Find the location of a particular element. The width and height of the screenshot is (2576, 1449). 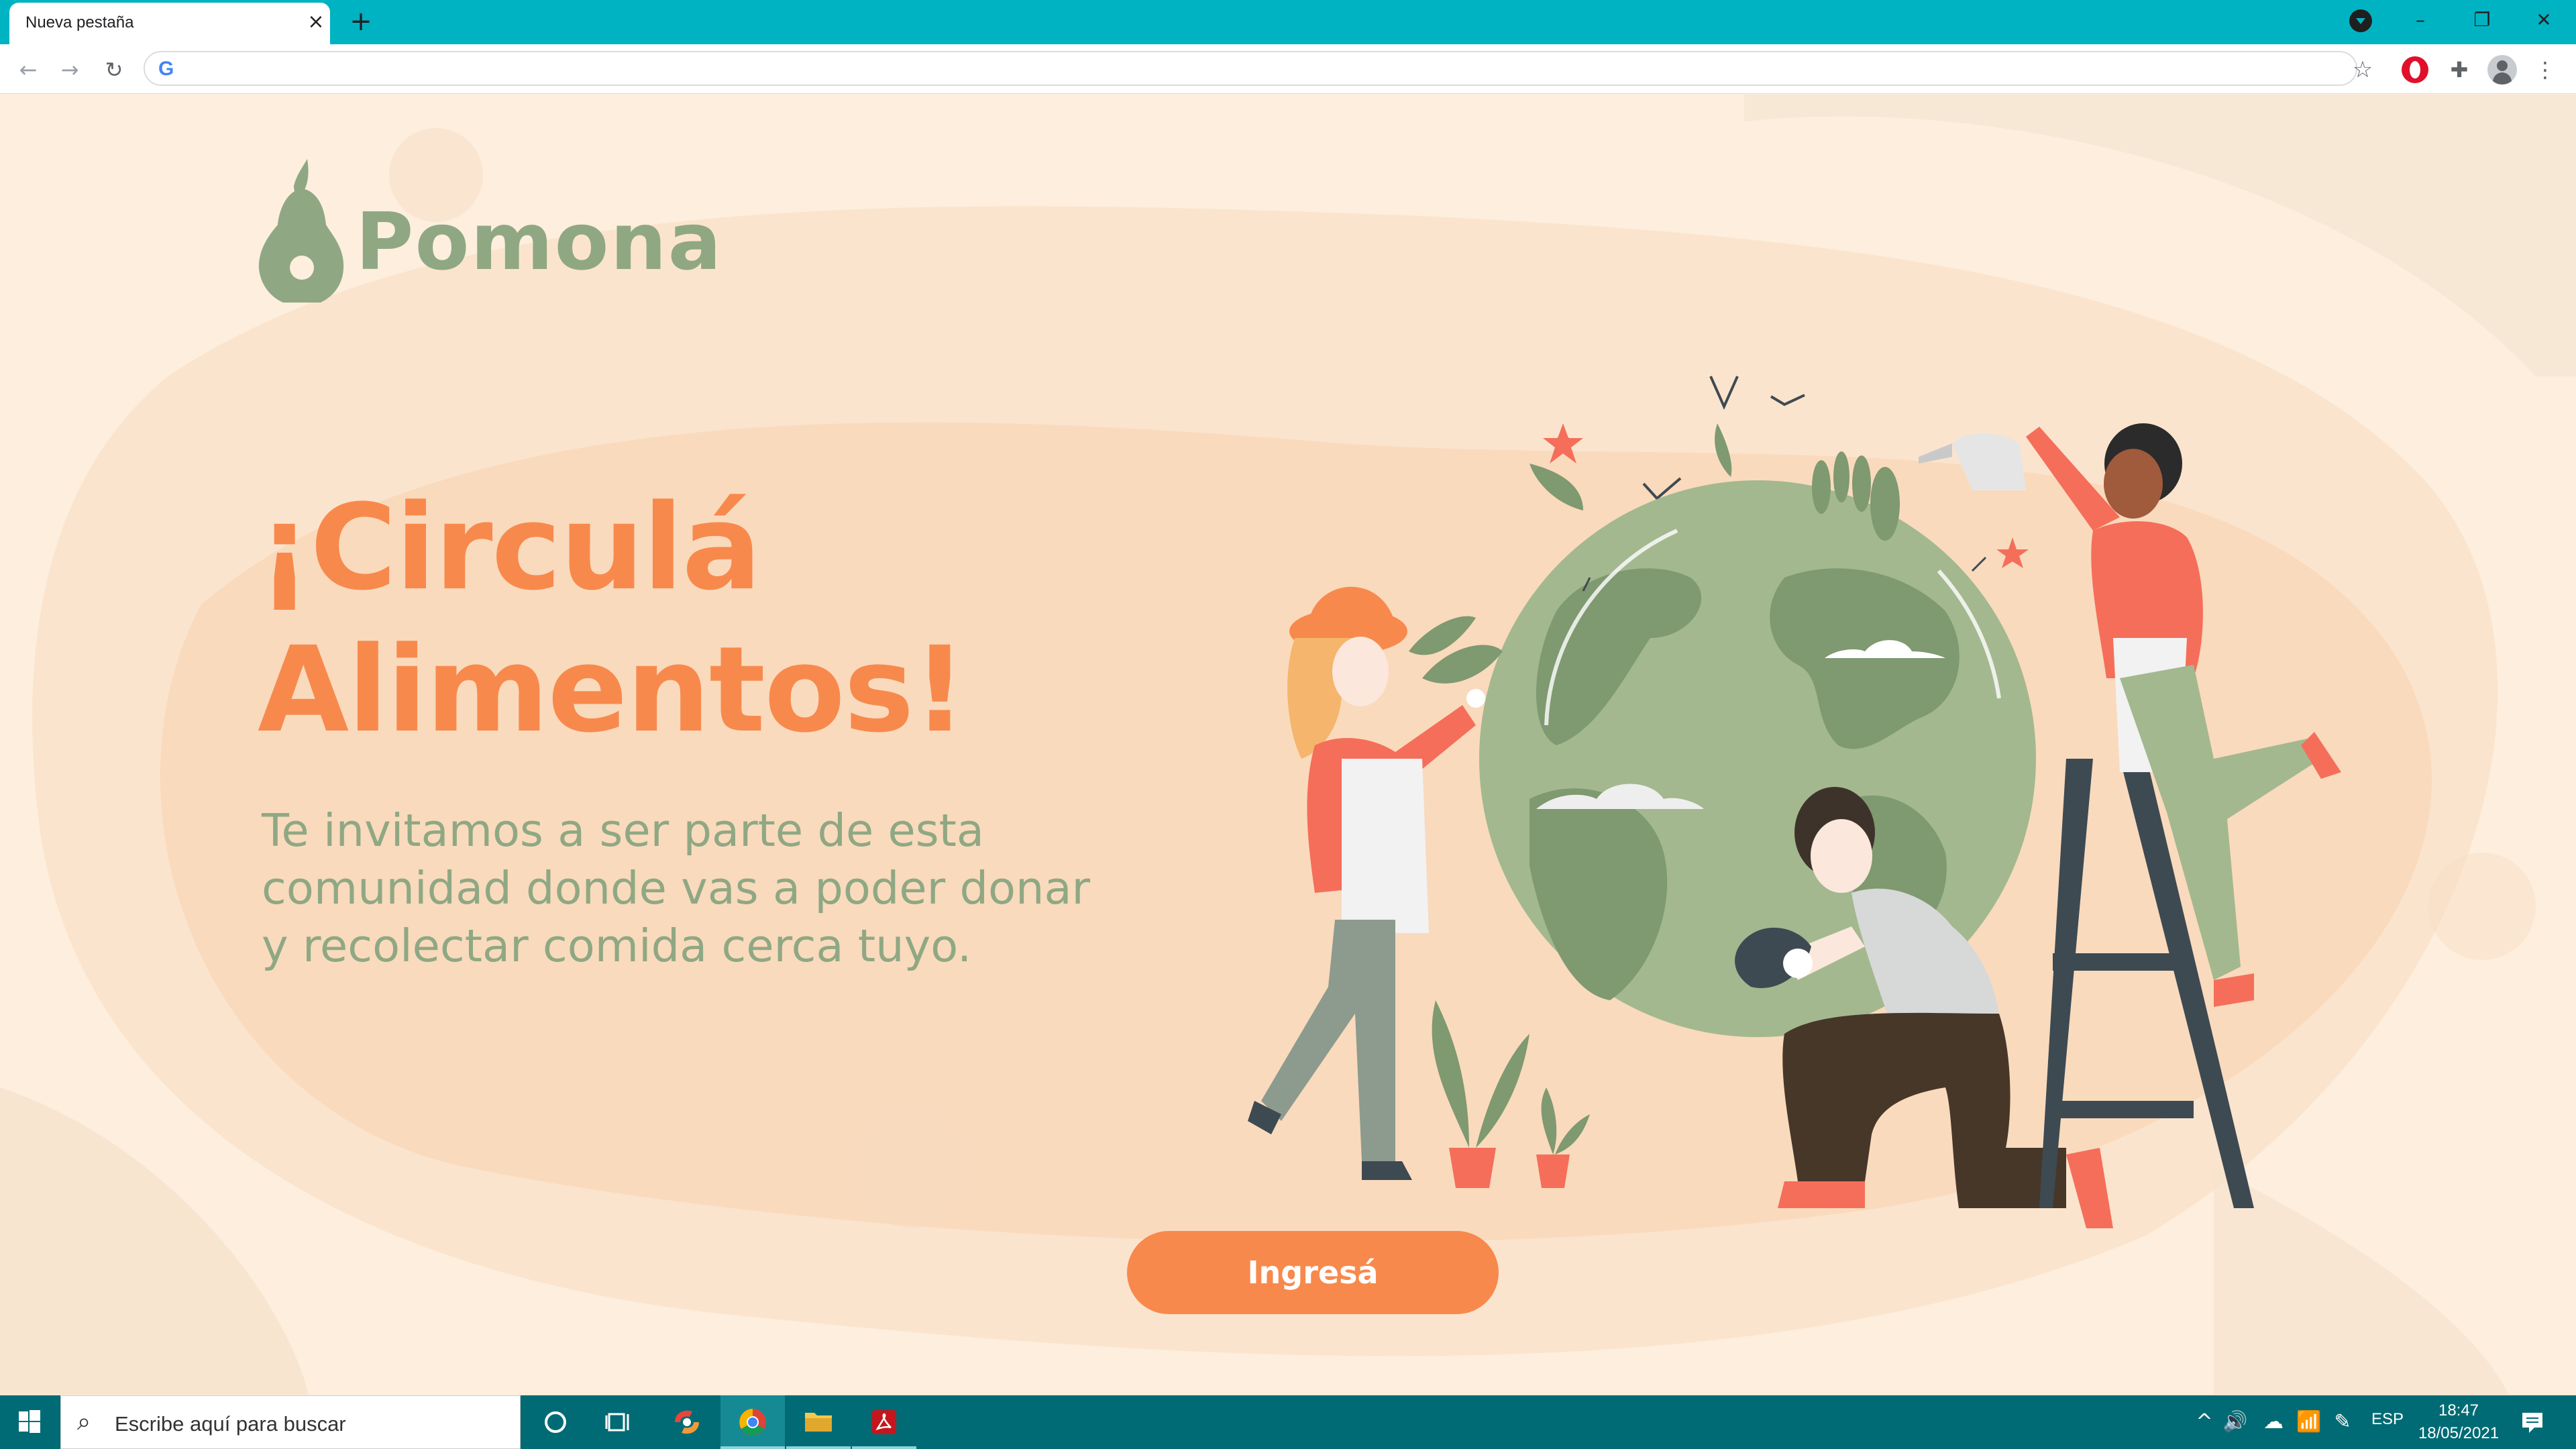

pen-icon: ✎ is located at coordinates (2342, 1422).